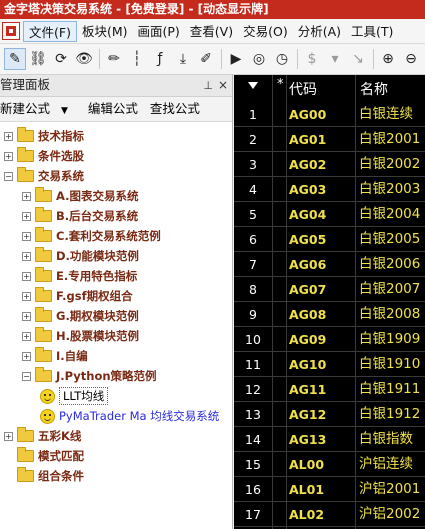  I want to click on quote-row: 8 AG07 白银2007, so click(329, 289).